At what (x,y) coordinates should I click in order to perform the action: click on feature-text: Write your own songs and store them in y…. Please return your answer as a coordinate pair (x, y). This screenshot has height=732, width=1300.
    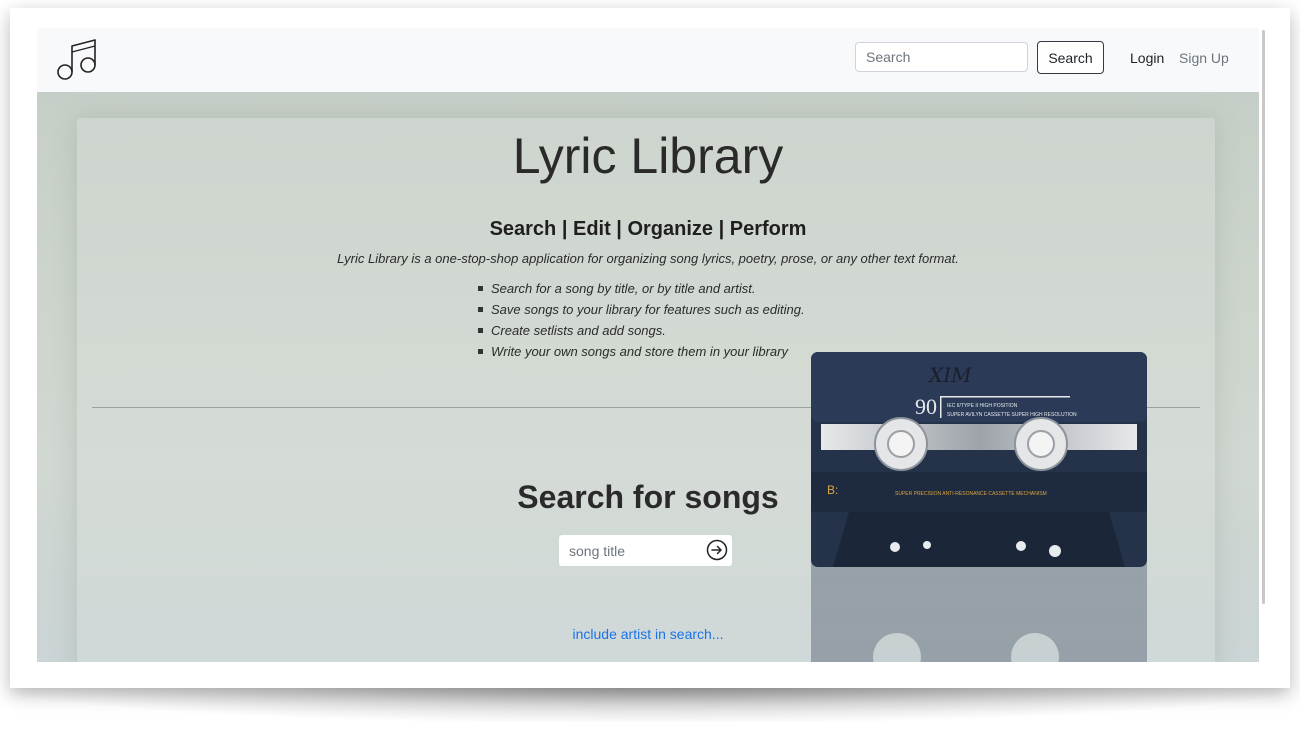
    Looking at the image, I should click on (639, 351).